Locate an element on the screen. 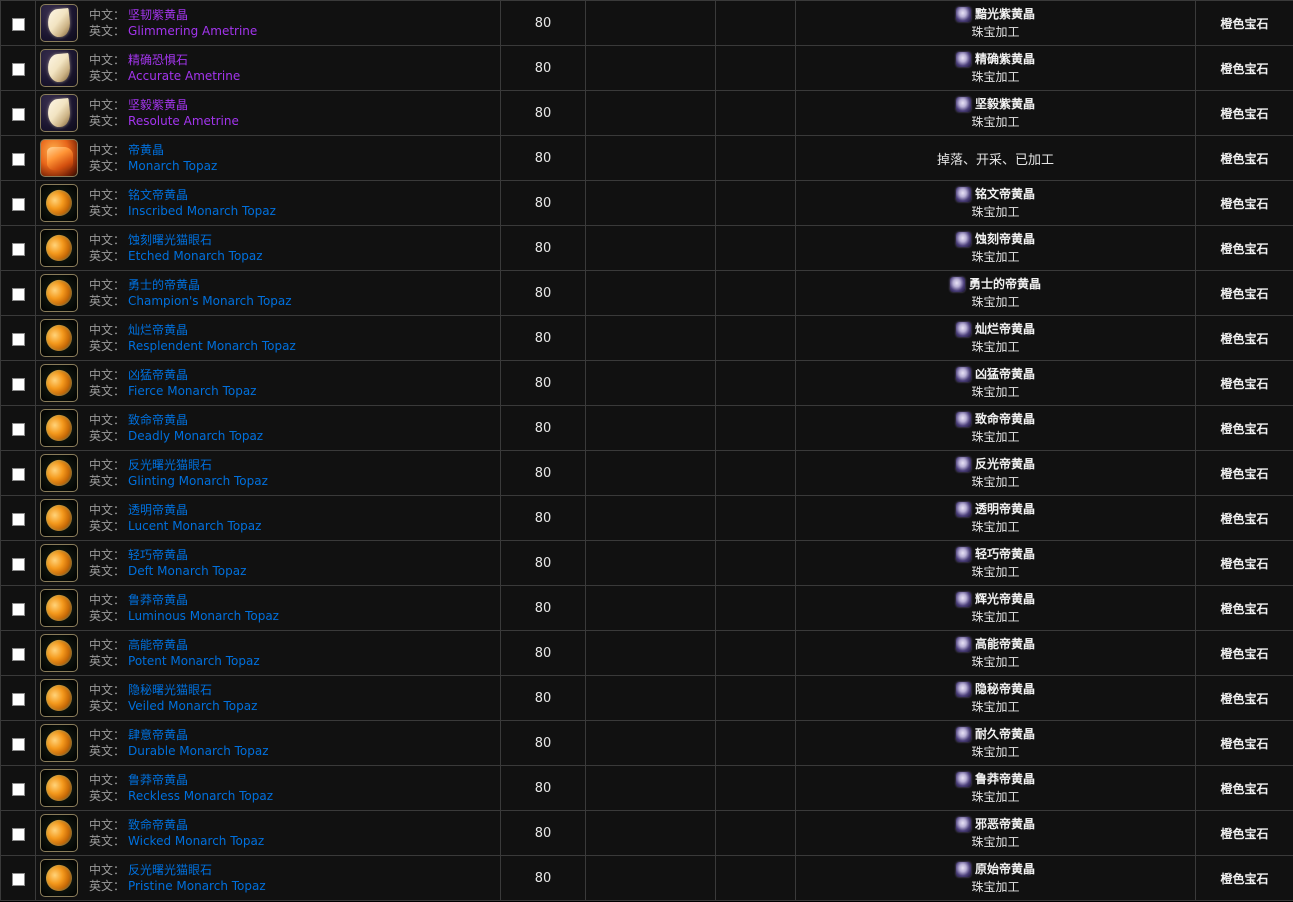  item-name-cell: 中文： 鲁莽帝黄晶 英文： Luminous Monarch Topaz is located at coordinates (268, 608).